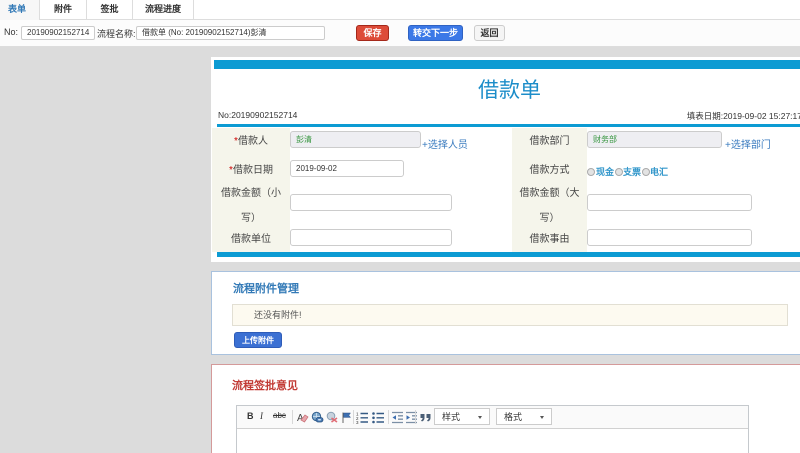 The width and height of the screenshot is (800, 453). I want to click on svg-text: 3, so click(357, 422).